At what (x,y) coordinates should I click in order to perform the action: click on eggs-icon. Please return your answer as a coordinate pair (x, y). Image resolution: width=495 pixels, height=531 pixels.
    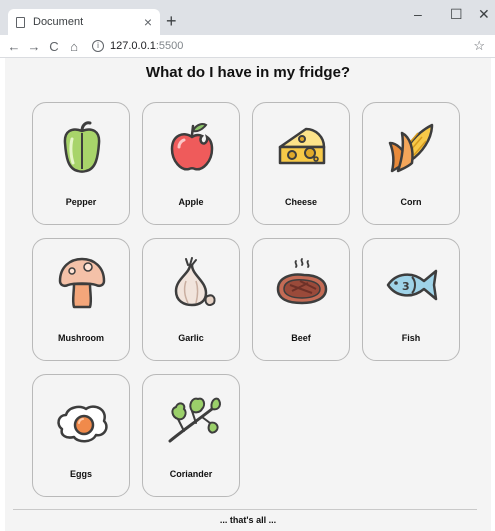
    Looking at the image, I should click on (82, 424).